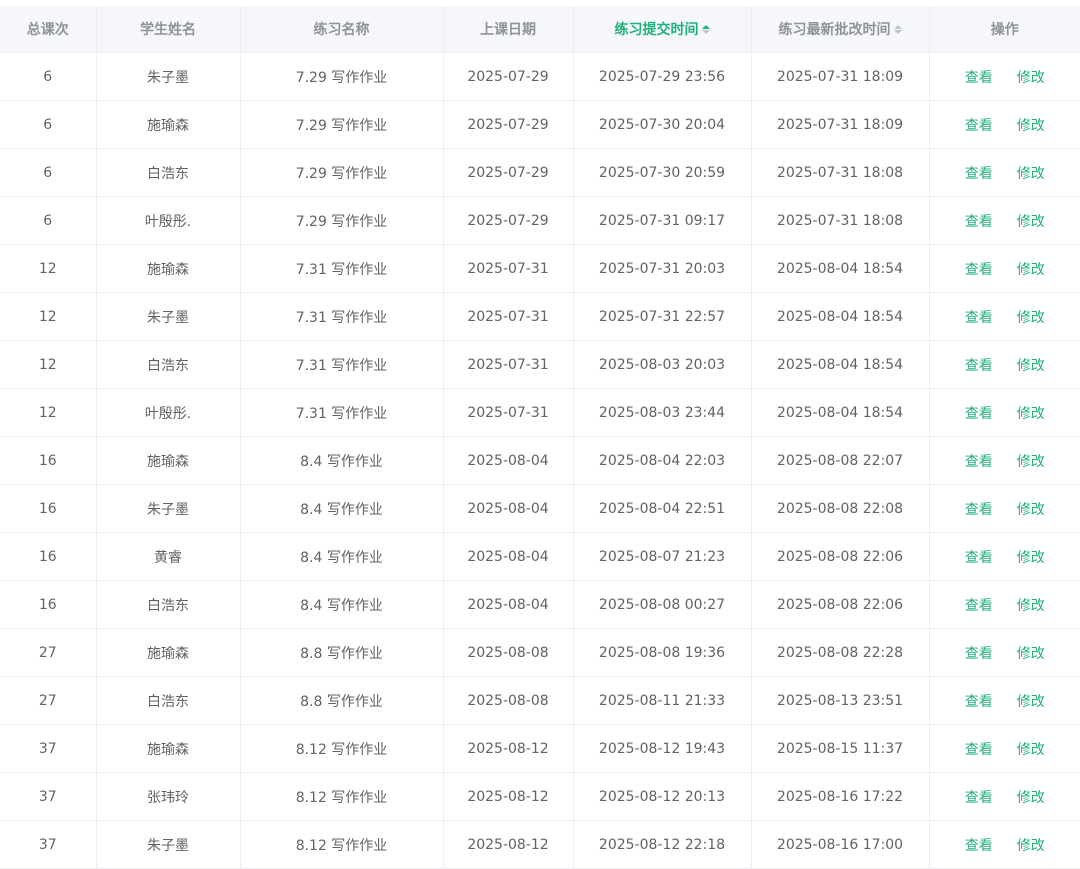  What do you see at coordinates (662, 700) in the screenshot?
I see `cell-submit-time: 2025-08-11 21:33` at bounding box center [662, 700].